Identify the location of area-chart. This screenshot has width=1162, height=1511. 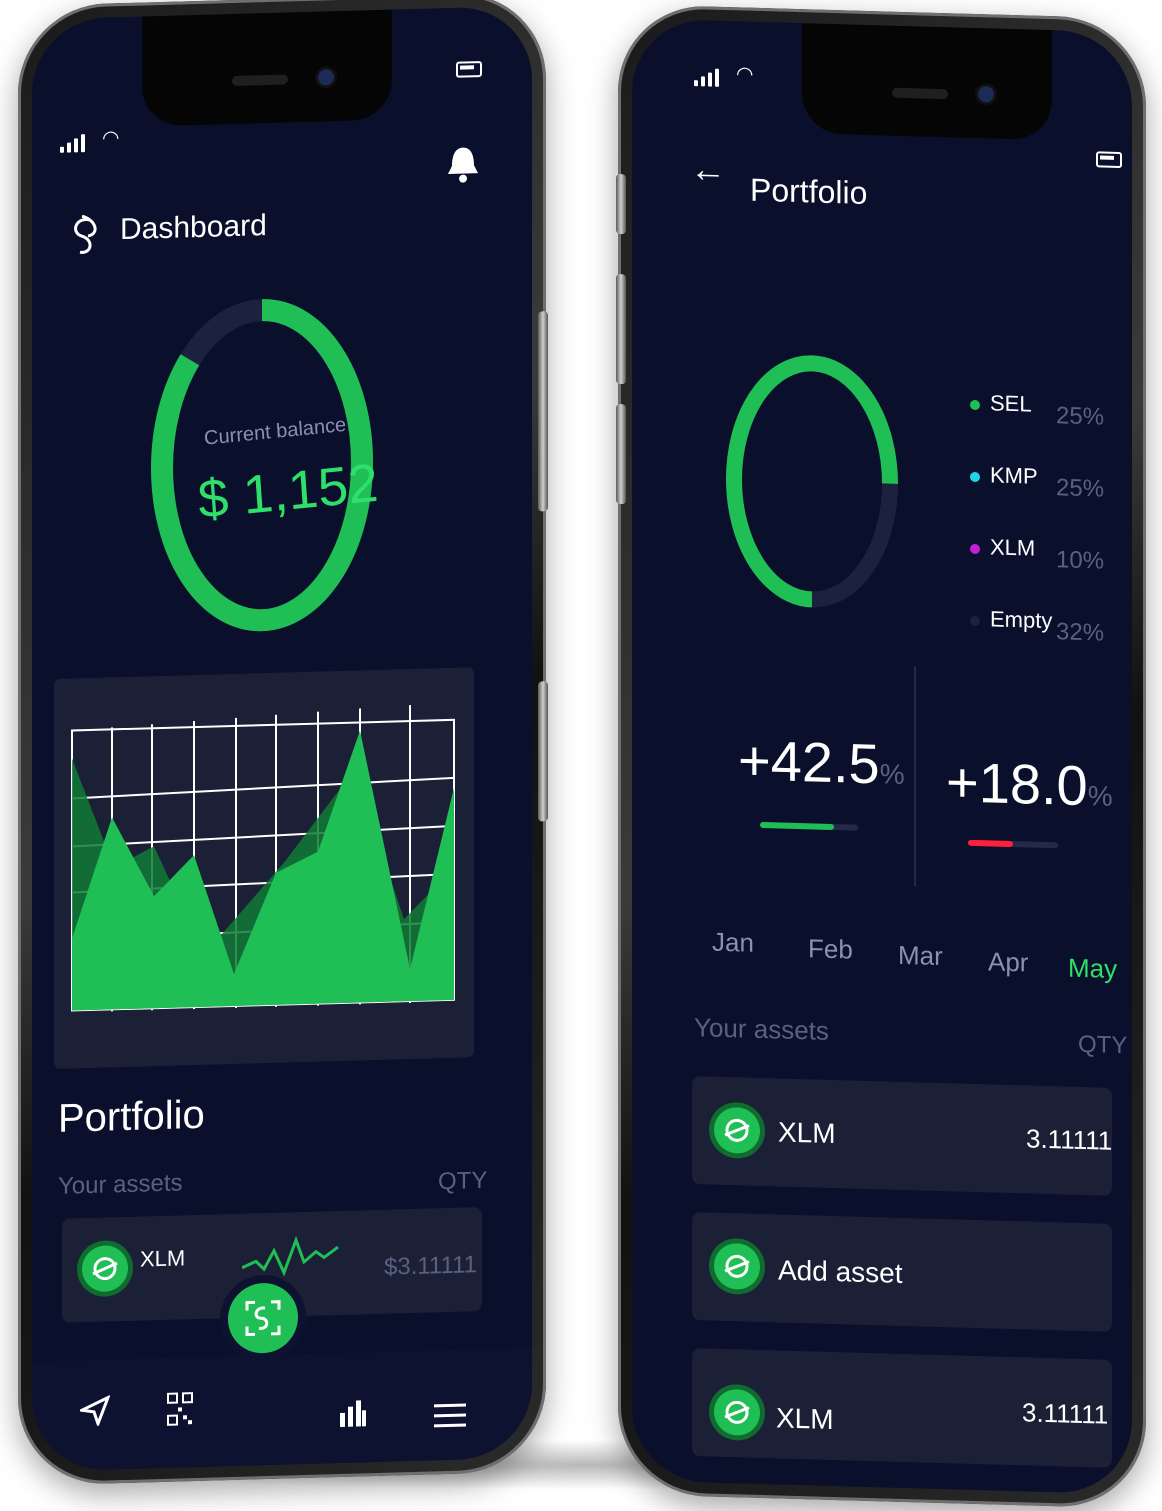
(263, 858).